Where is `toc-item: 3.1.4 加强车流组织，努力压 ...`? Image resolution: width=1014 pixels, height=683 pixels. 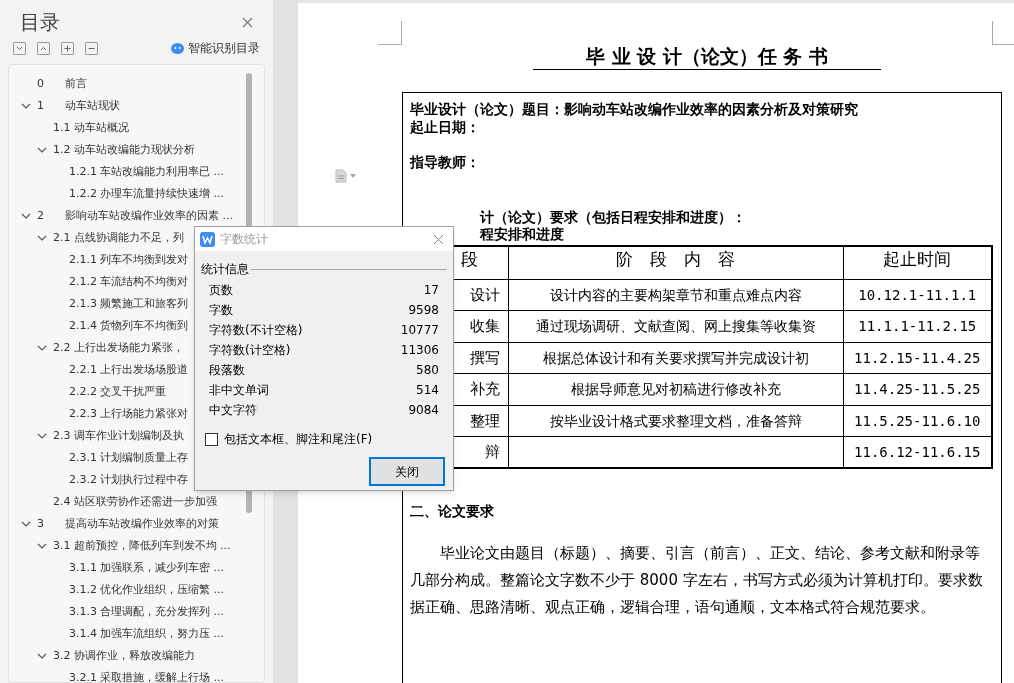 toc-item: 3.1.4 加强车流组织，努力压 ... is located at coordinates (146, 634).